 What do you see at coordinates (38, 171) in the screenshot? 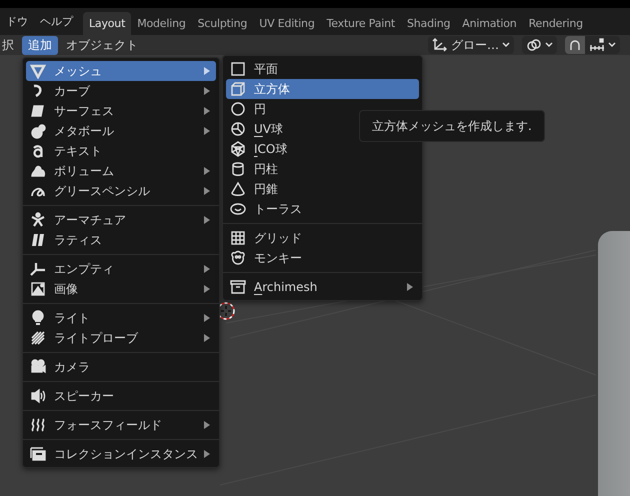
I see `cloud-icon` at bounding box center [38, 171].